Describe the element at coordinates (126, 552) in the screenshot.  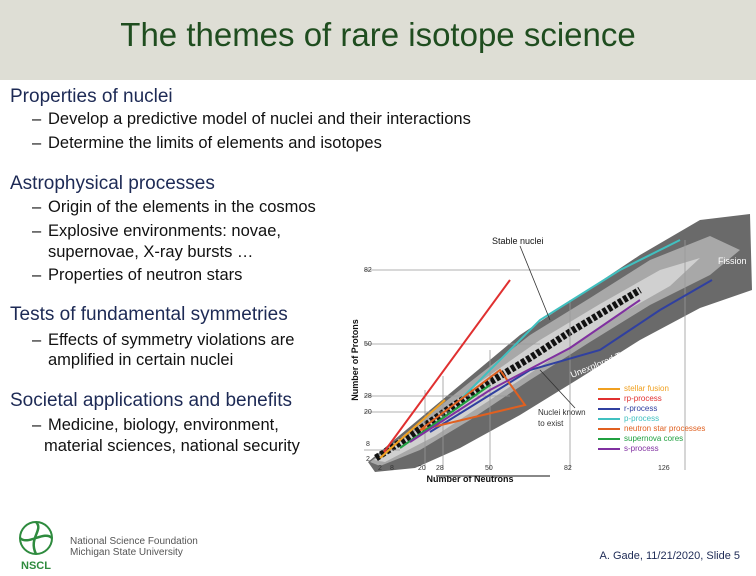
I see `org-msu: Michigan State University` at that location.